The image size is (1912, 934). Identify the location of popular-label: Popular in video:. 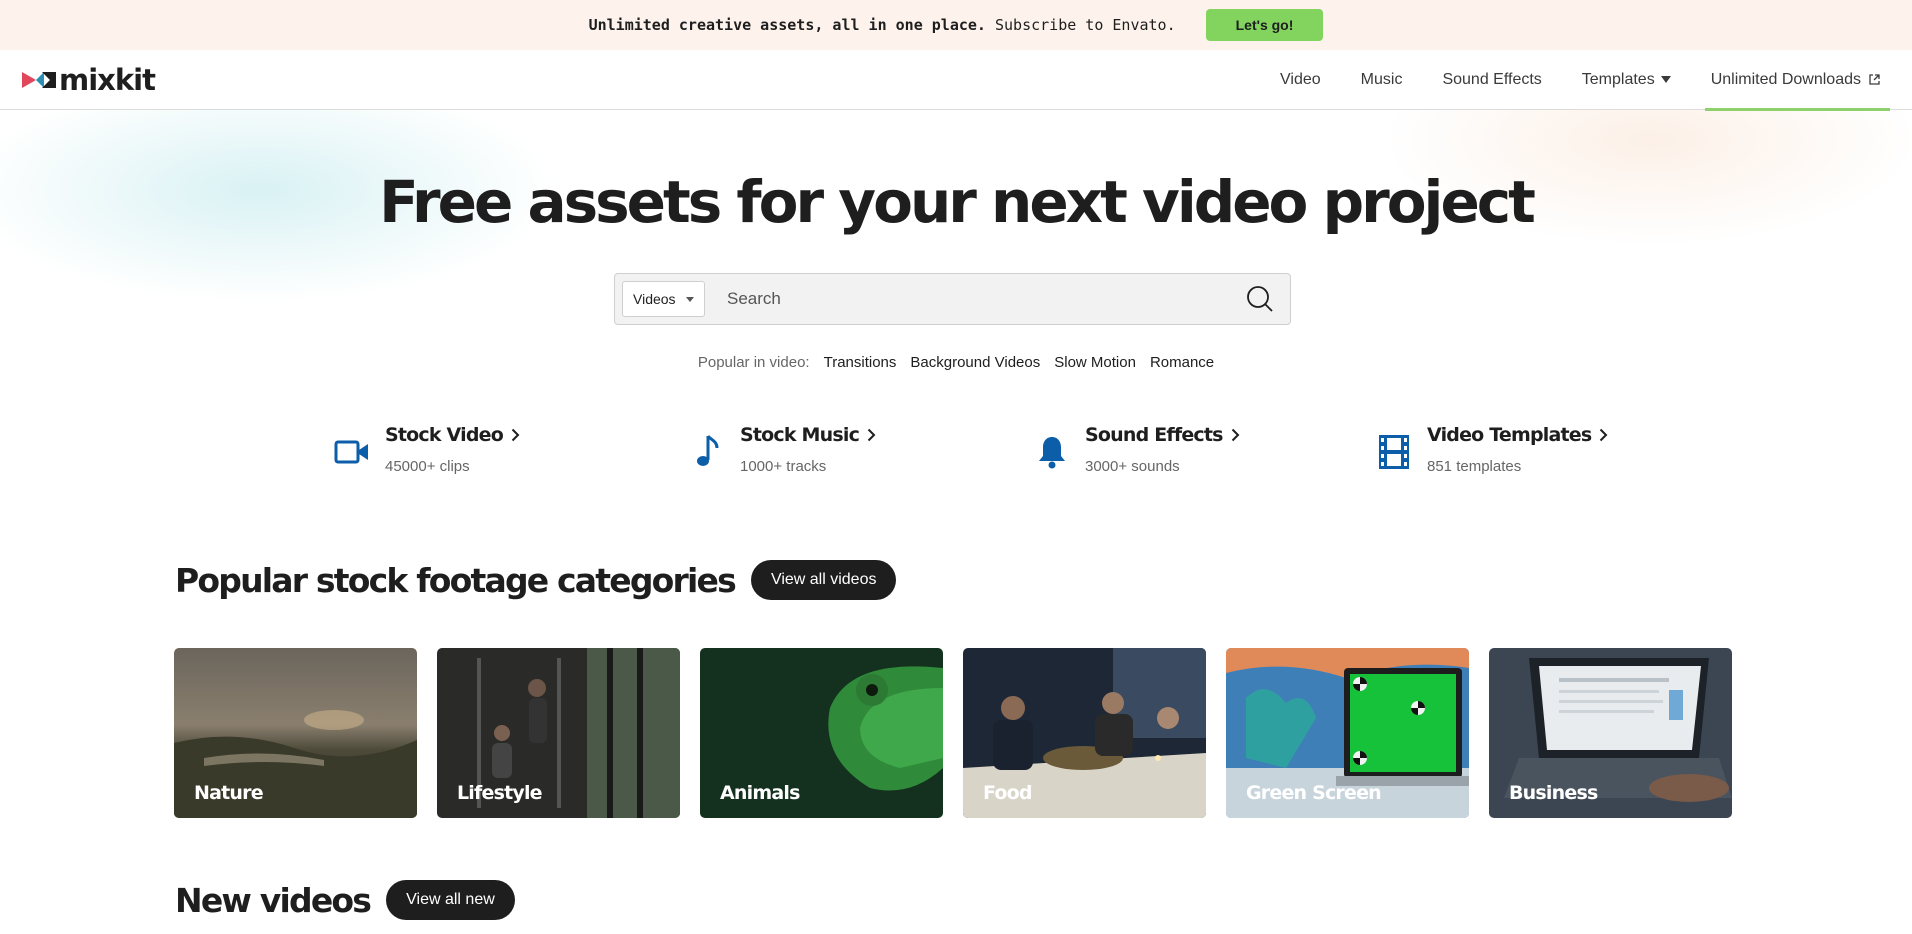
(753, 362).